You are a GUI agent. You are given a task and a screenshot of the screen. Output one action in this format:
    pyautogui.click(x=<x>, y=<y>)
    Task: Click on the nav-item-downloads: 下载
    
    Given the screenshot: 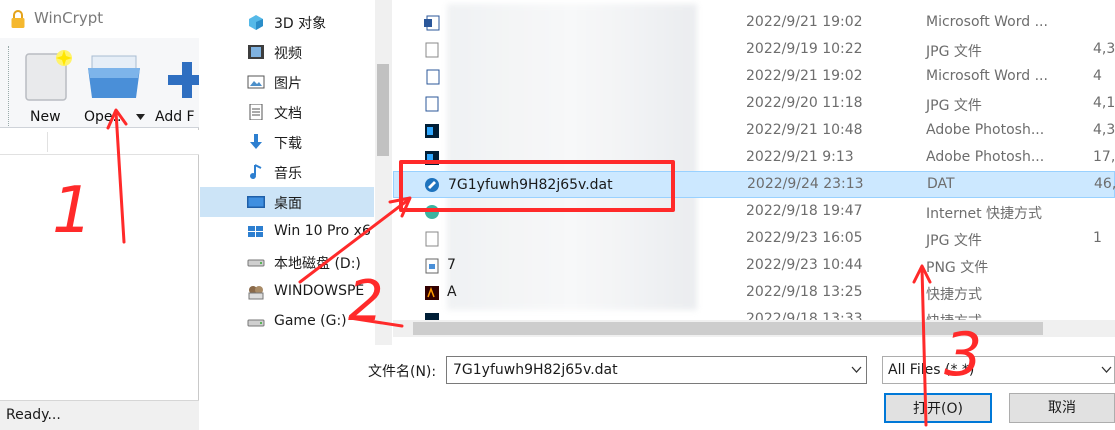 What is the action you would take?
    pyautogui.click(x=287, y=142)
    